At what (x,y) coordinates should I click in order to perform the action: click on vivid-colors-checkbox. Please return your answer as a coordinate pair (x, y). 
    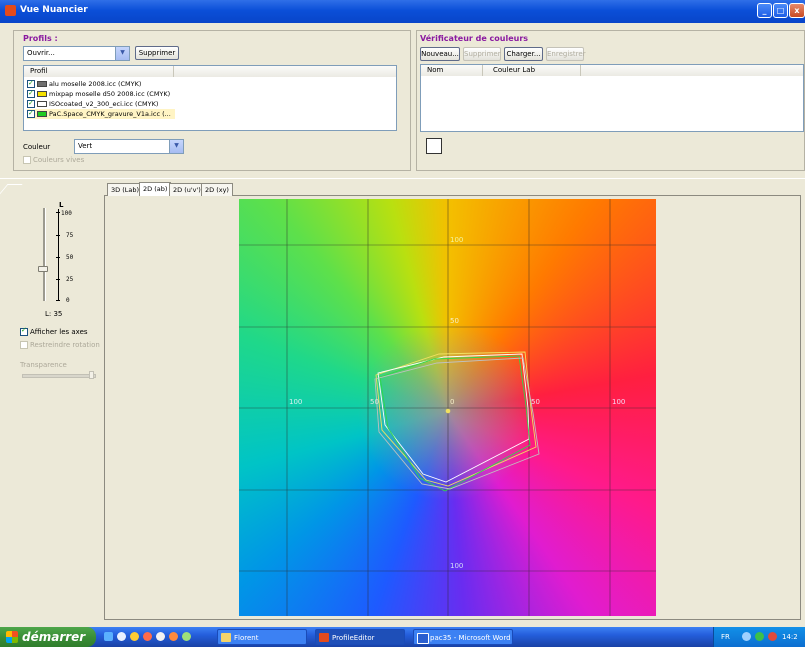
    Looking at the image, I should click on (27, 160).